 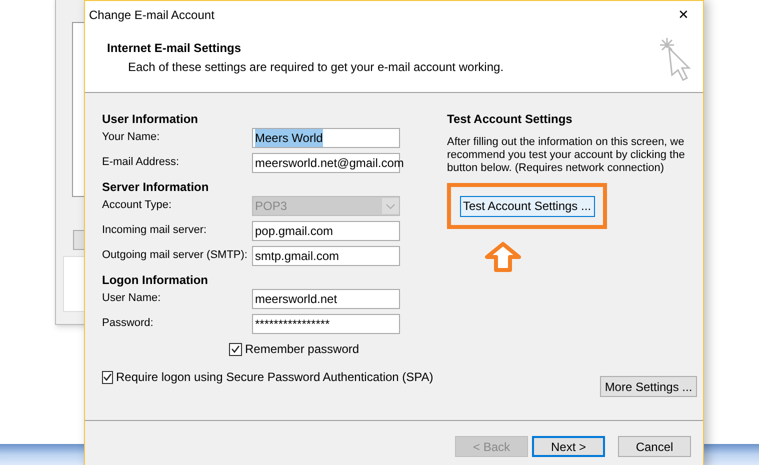 I want to click on field-label: Incoming mail server:, so click(x=155, y=230).